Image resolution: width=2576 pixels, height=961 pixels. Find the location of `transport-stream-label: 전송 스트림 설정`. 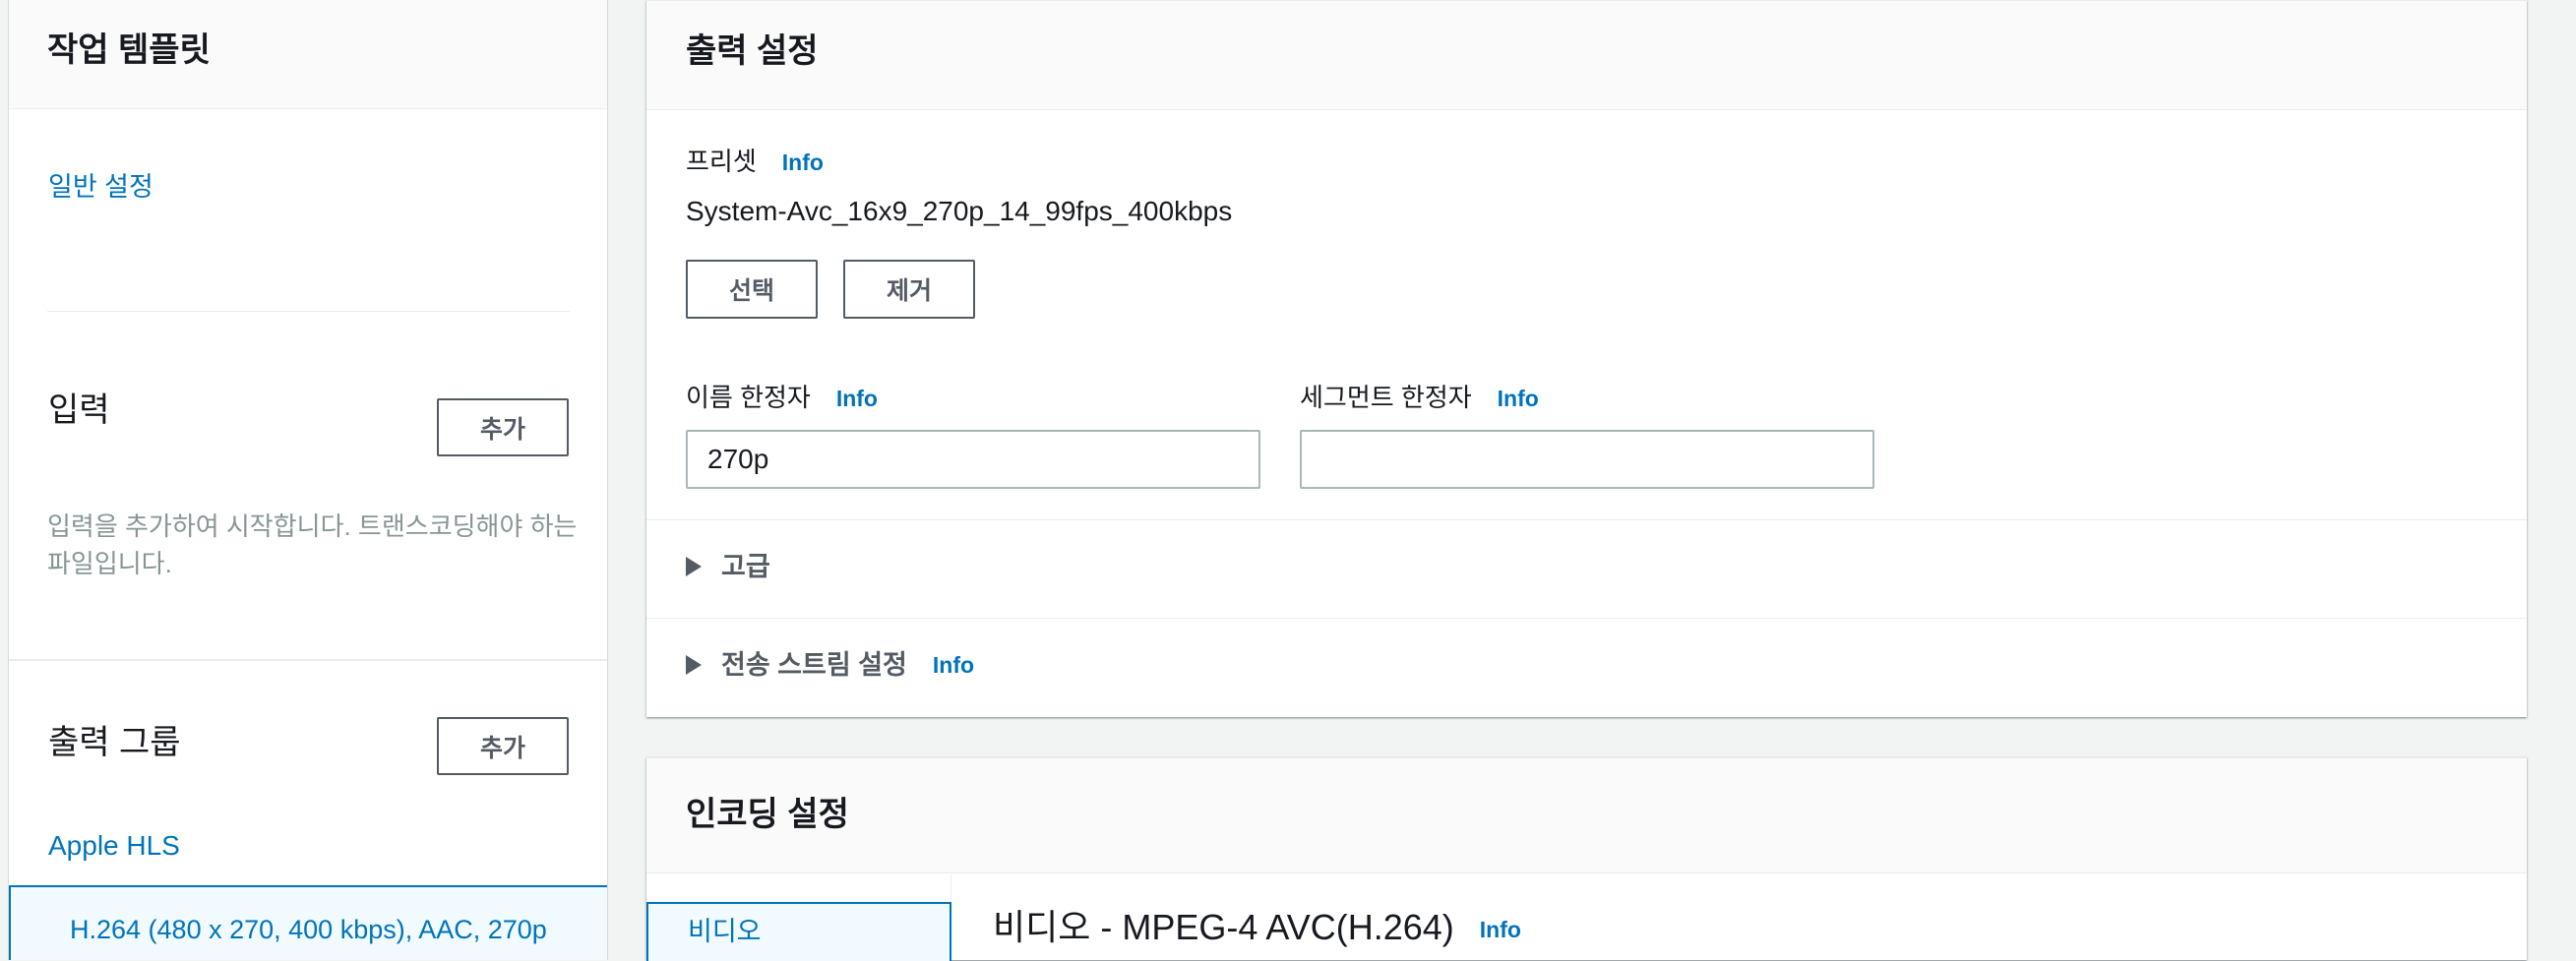

transport-stream-label: 전송 스트림 설정 is located at coordinates (814, 665).